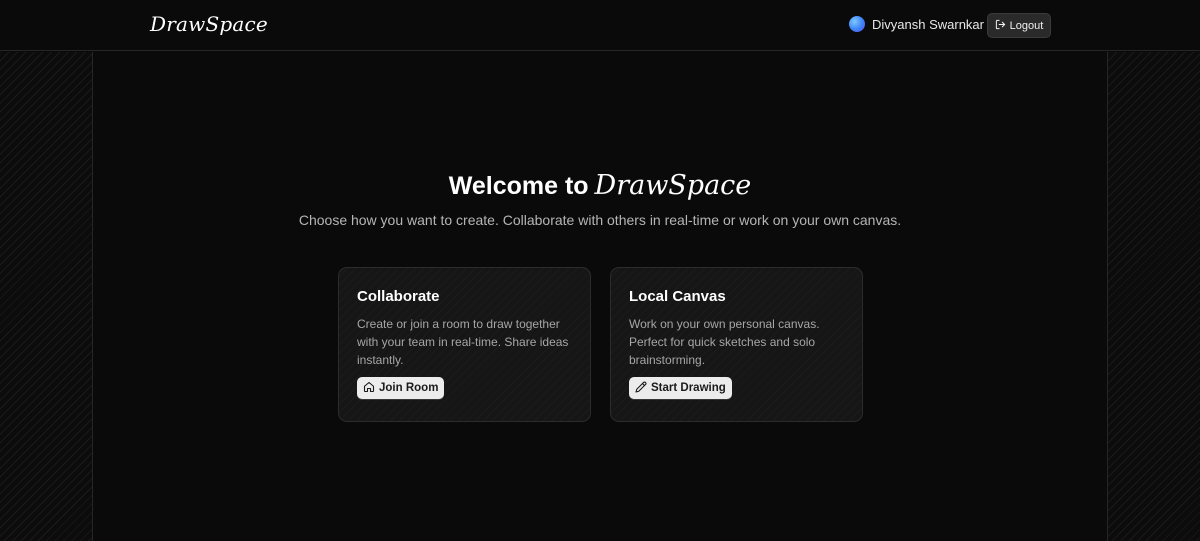 Image resolution: width=1200 pixels, height=541 pixels. Describe the element at coordinates (209, 24) in the screenshot. I see `logo: DrawSpace` at that location.